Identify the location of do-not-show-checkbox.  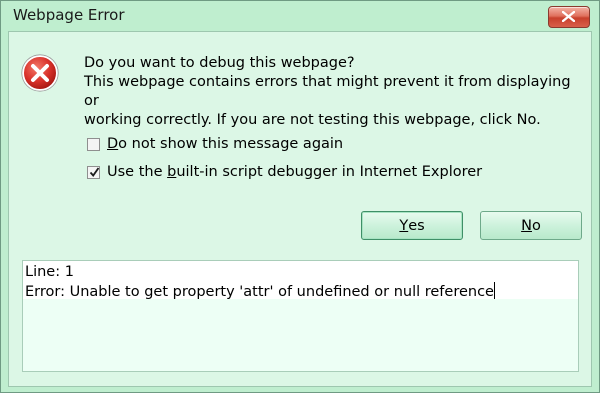
(93, 144).